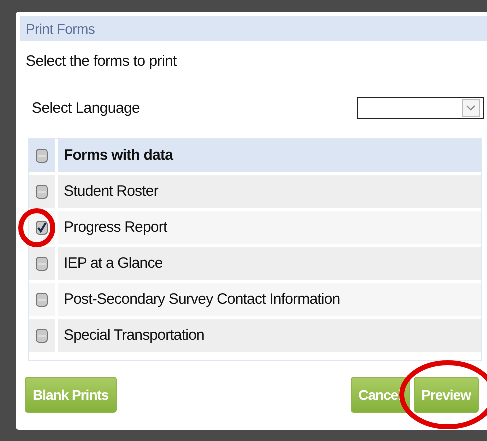 The image size is (487, 441). I want to click on action-button: Blank Prints, so click(71, 395).